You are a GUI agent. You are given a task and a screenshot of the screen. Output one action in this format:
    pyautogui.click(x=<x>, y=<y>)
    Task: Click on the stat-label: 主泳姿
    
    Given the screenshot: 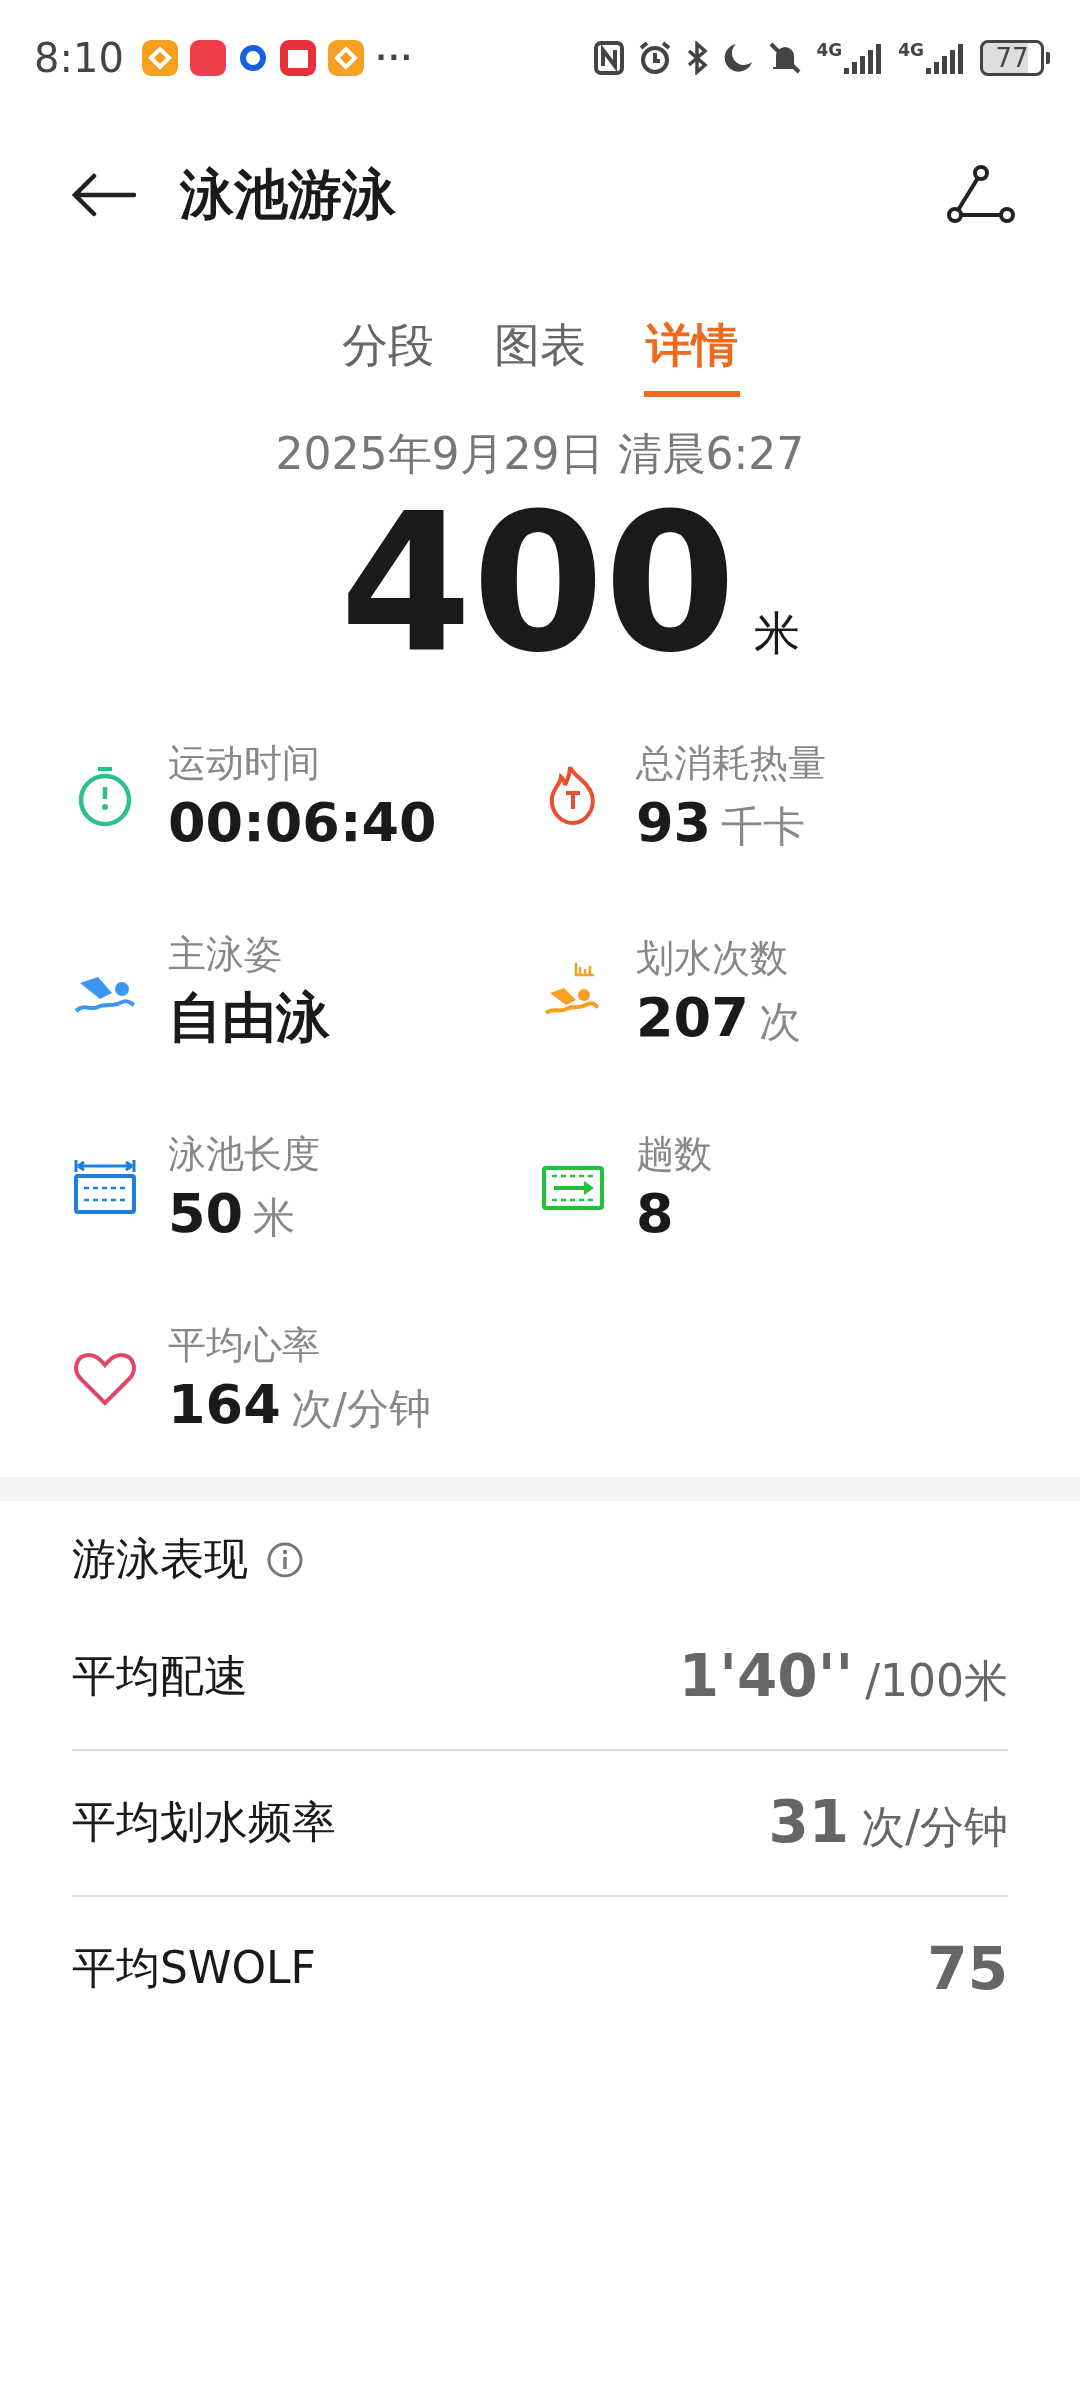 What is the action you would take?
    pyautogui.click(x=225, y=954)
    